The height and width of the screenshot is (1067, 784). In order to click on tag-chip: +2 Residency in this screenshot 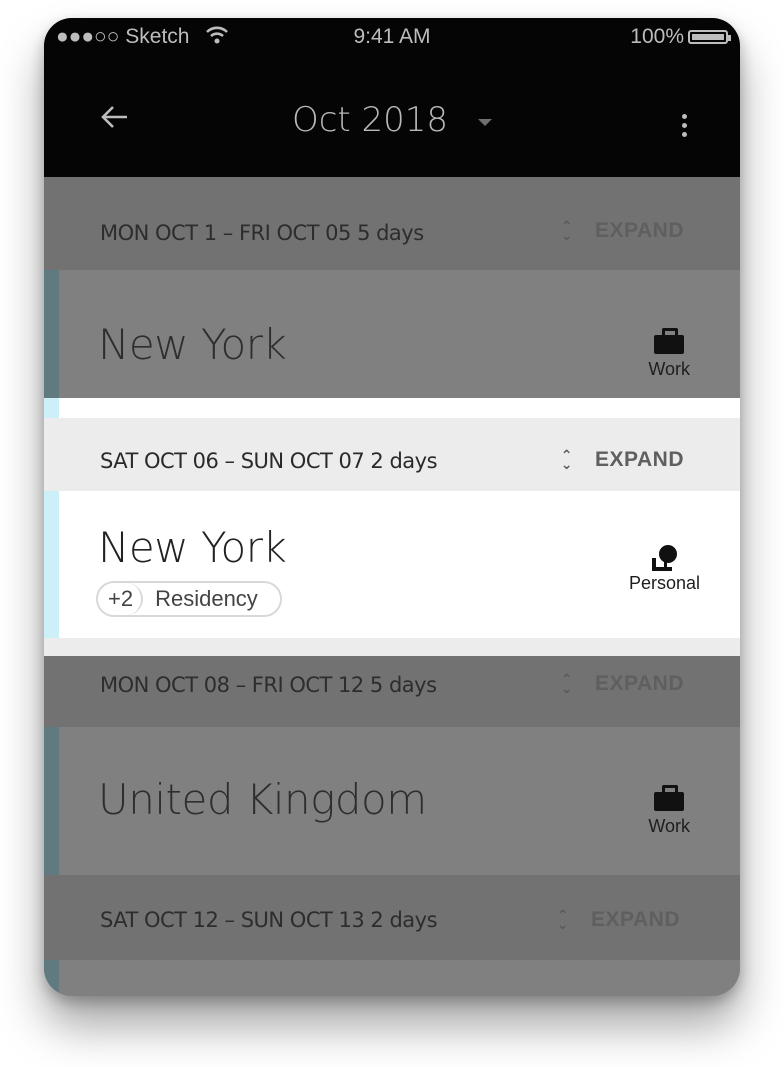, I will do `click(189, 599)`.